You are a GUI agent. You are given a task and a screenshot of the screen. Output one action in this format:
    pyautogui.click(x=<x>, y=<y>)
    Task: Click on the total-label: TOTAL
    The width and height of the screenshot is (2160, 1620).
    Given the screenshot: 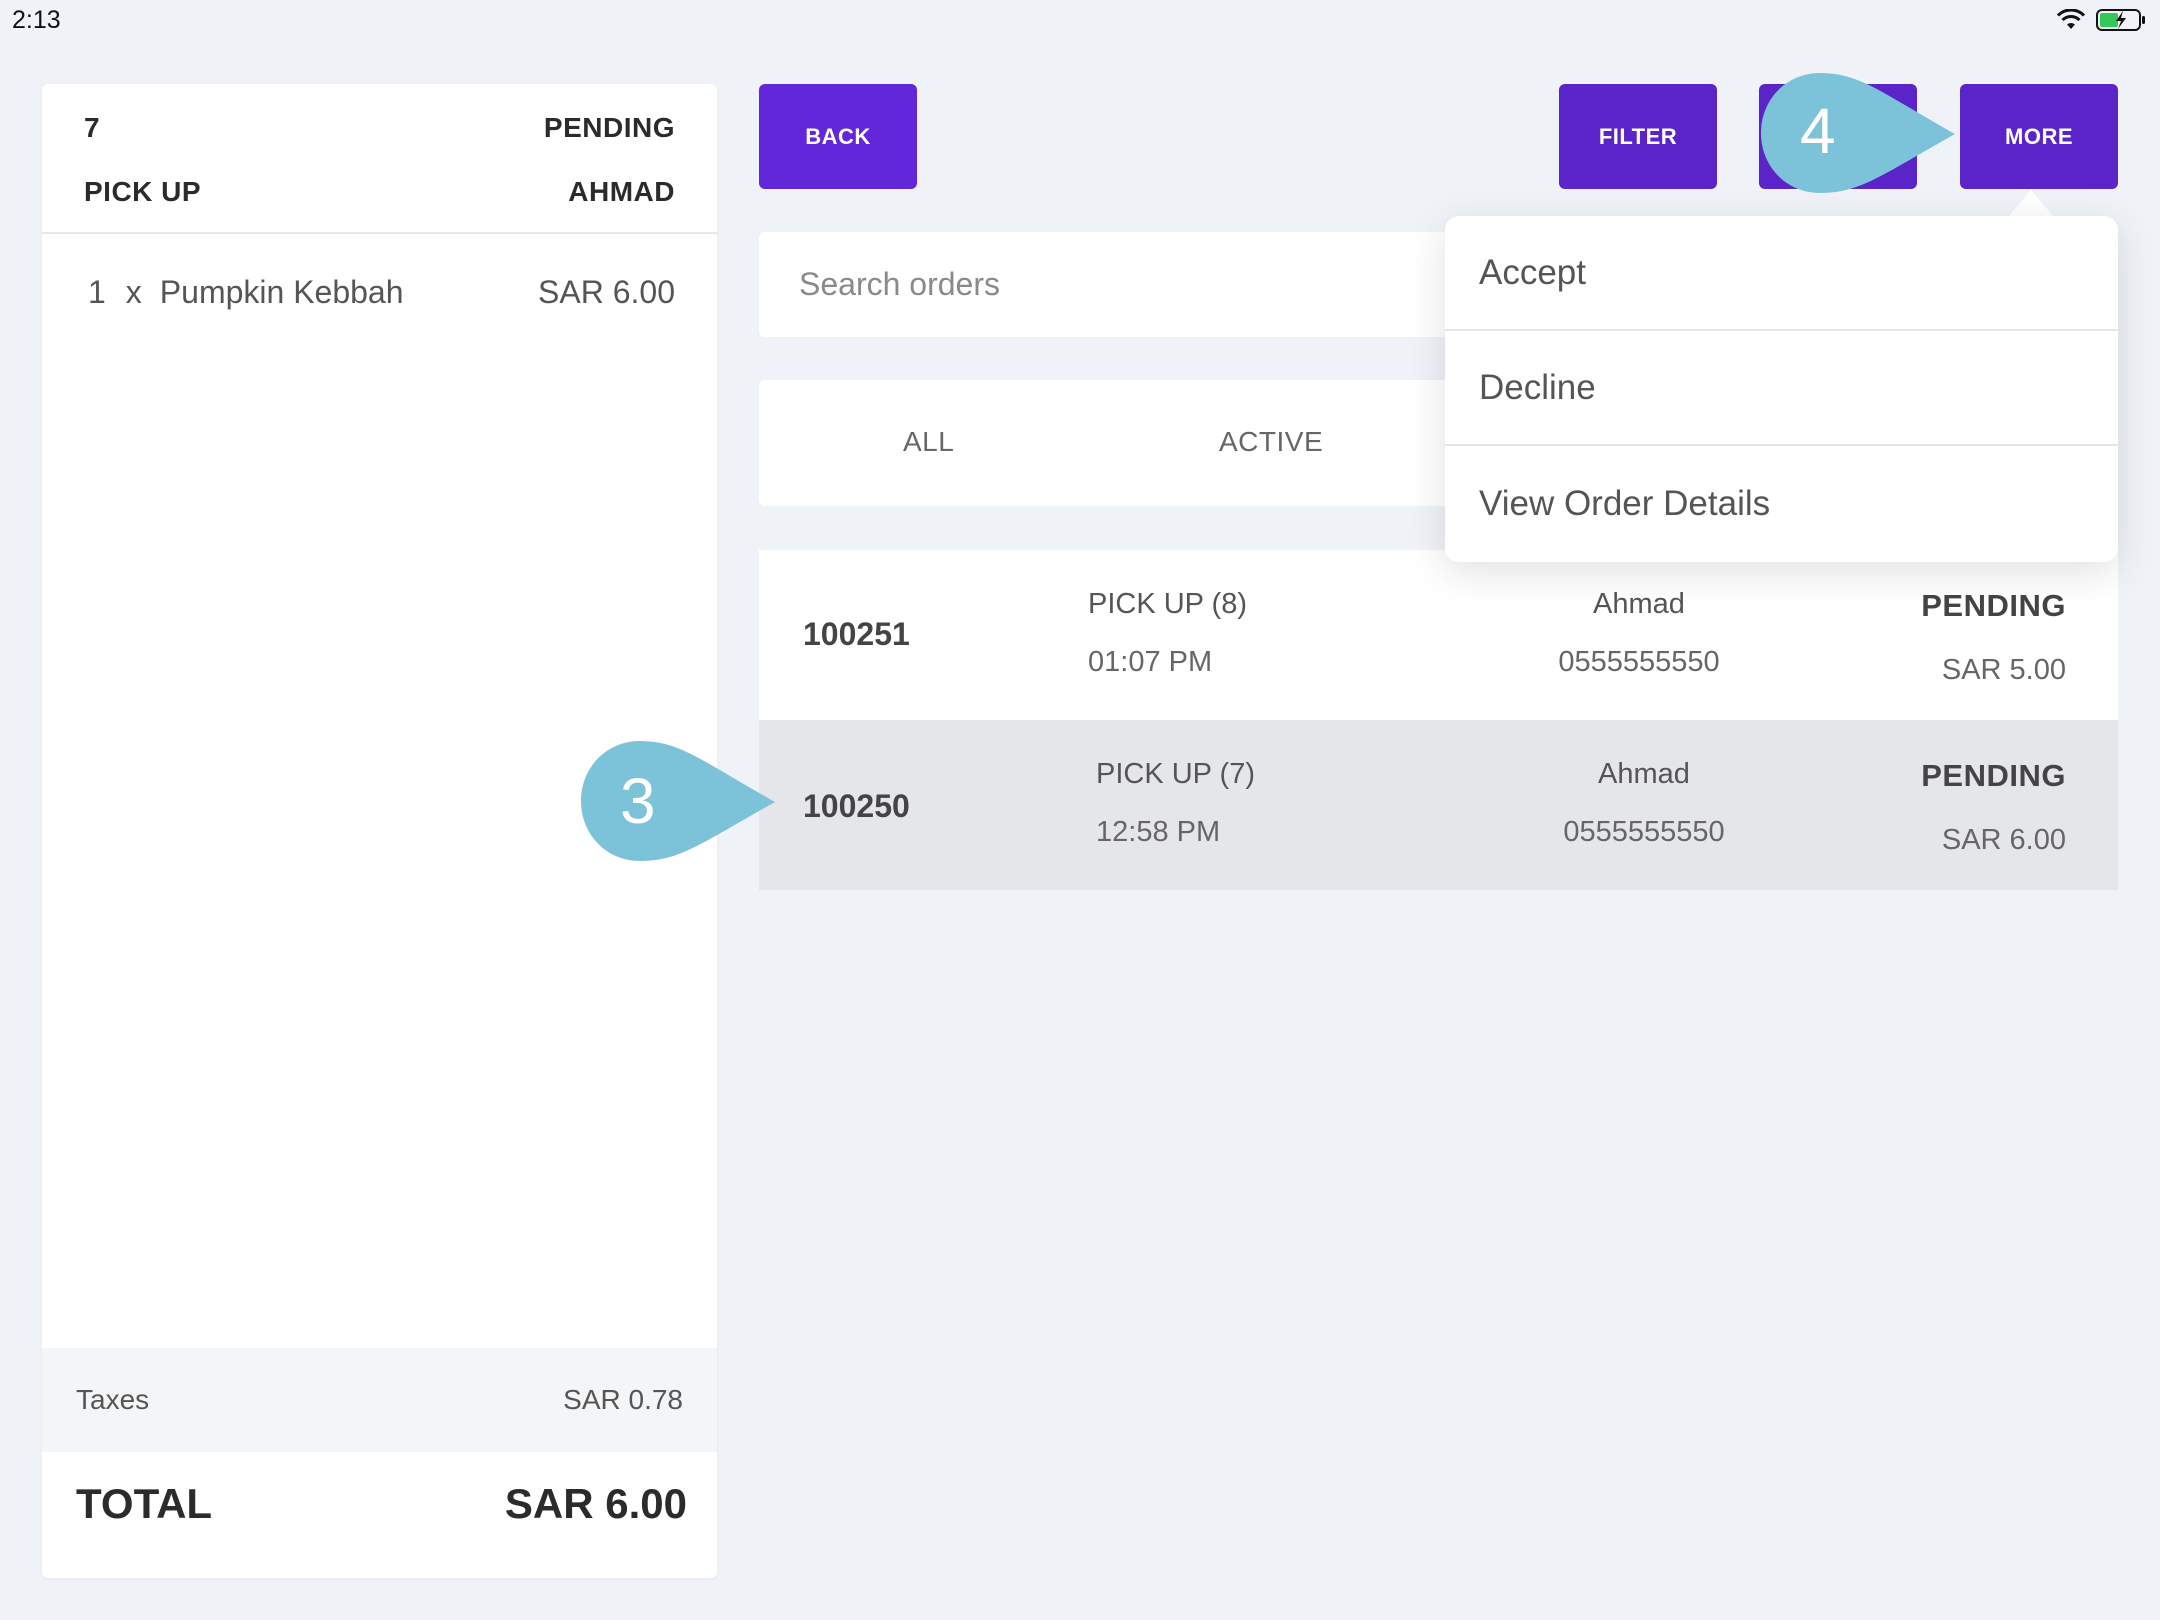 What is the action you would take?
    pyautogui.click(x=144, y=1503)
    